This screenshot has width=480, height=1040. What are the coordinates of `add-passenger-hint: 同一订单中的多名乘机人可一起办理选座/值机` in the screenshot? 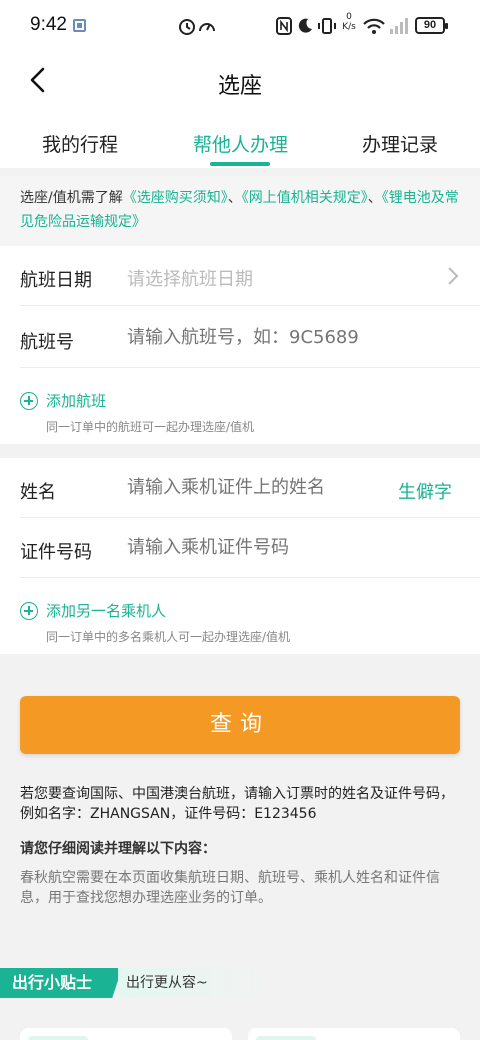 It's located at (168, 637).